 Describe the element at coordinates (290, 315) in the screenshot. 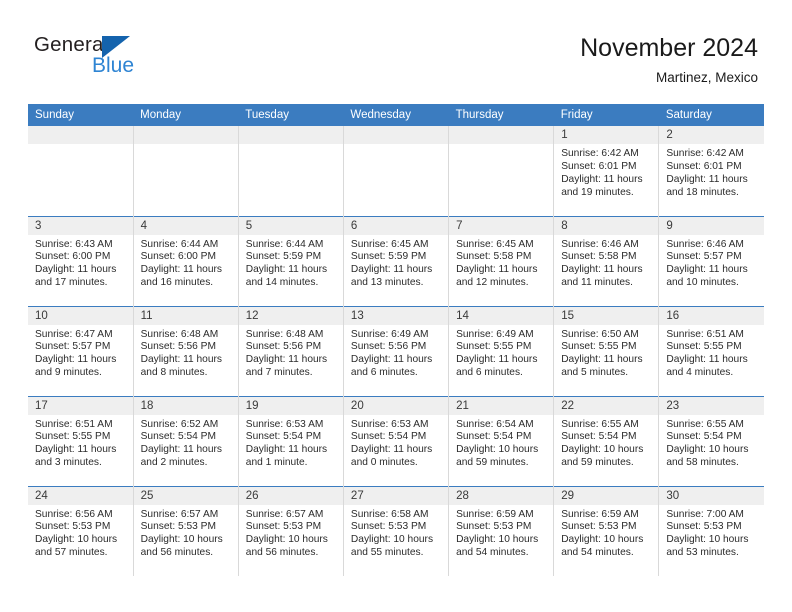

I see `day-number: 12` at that location.